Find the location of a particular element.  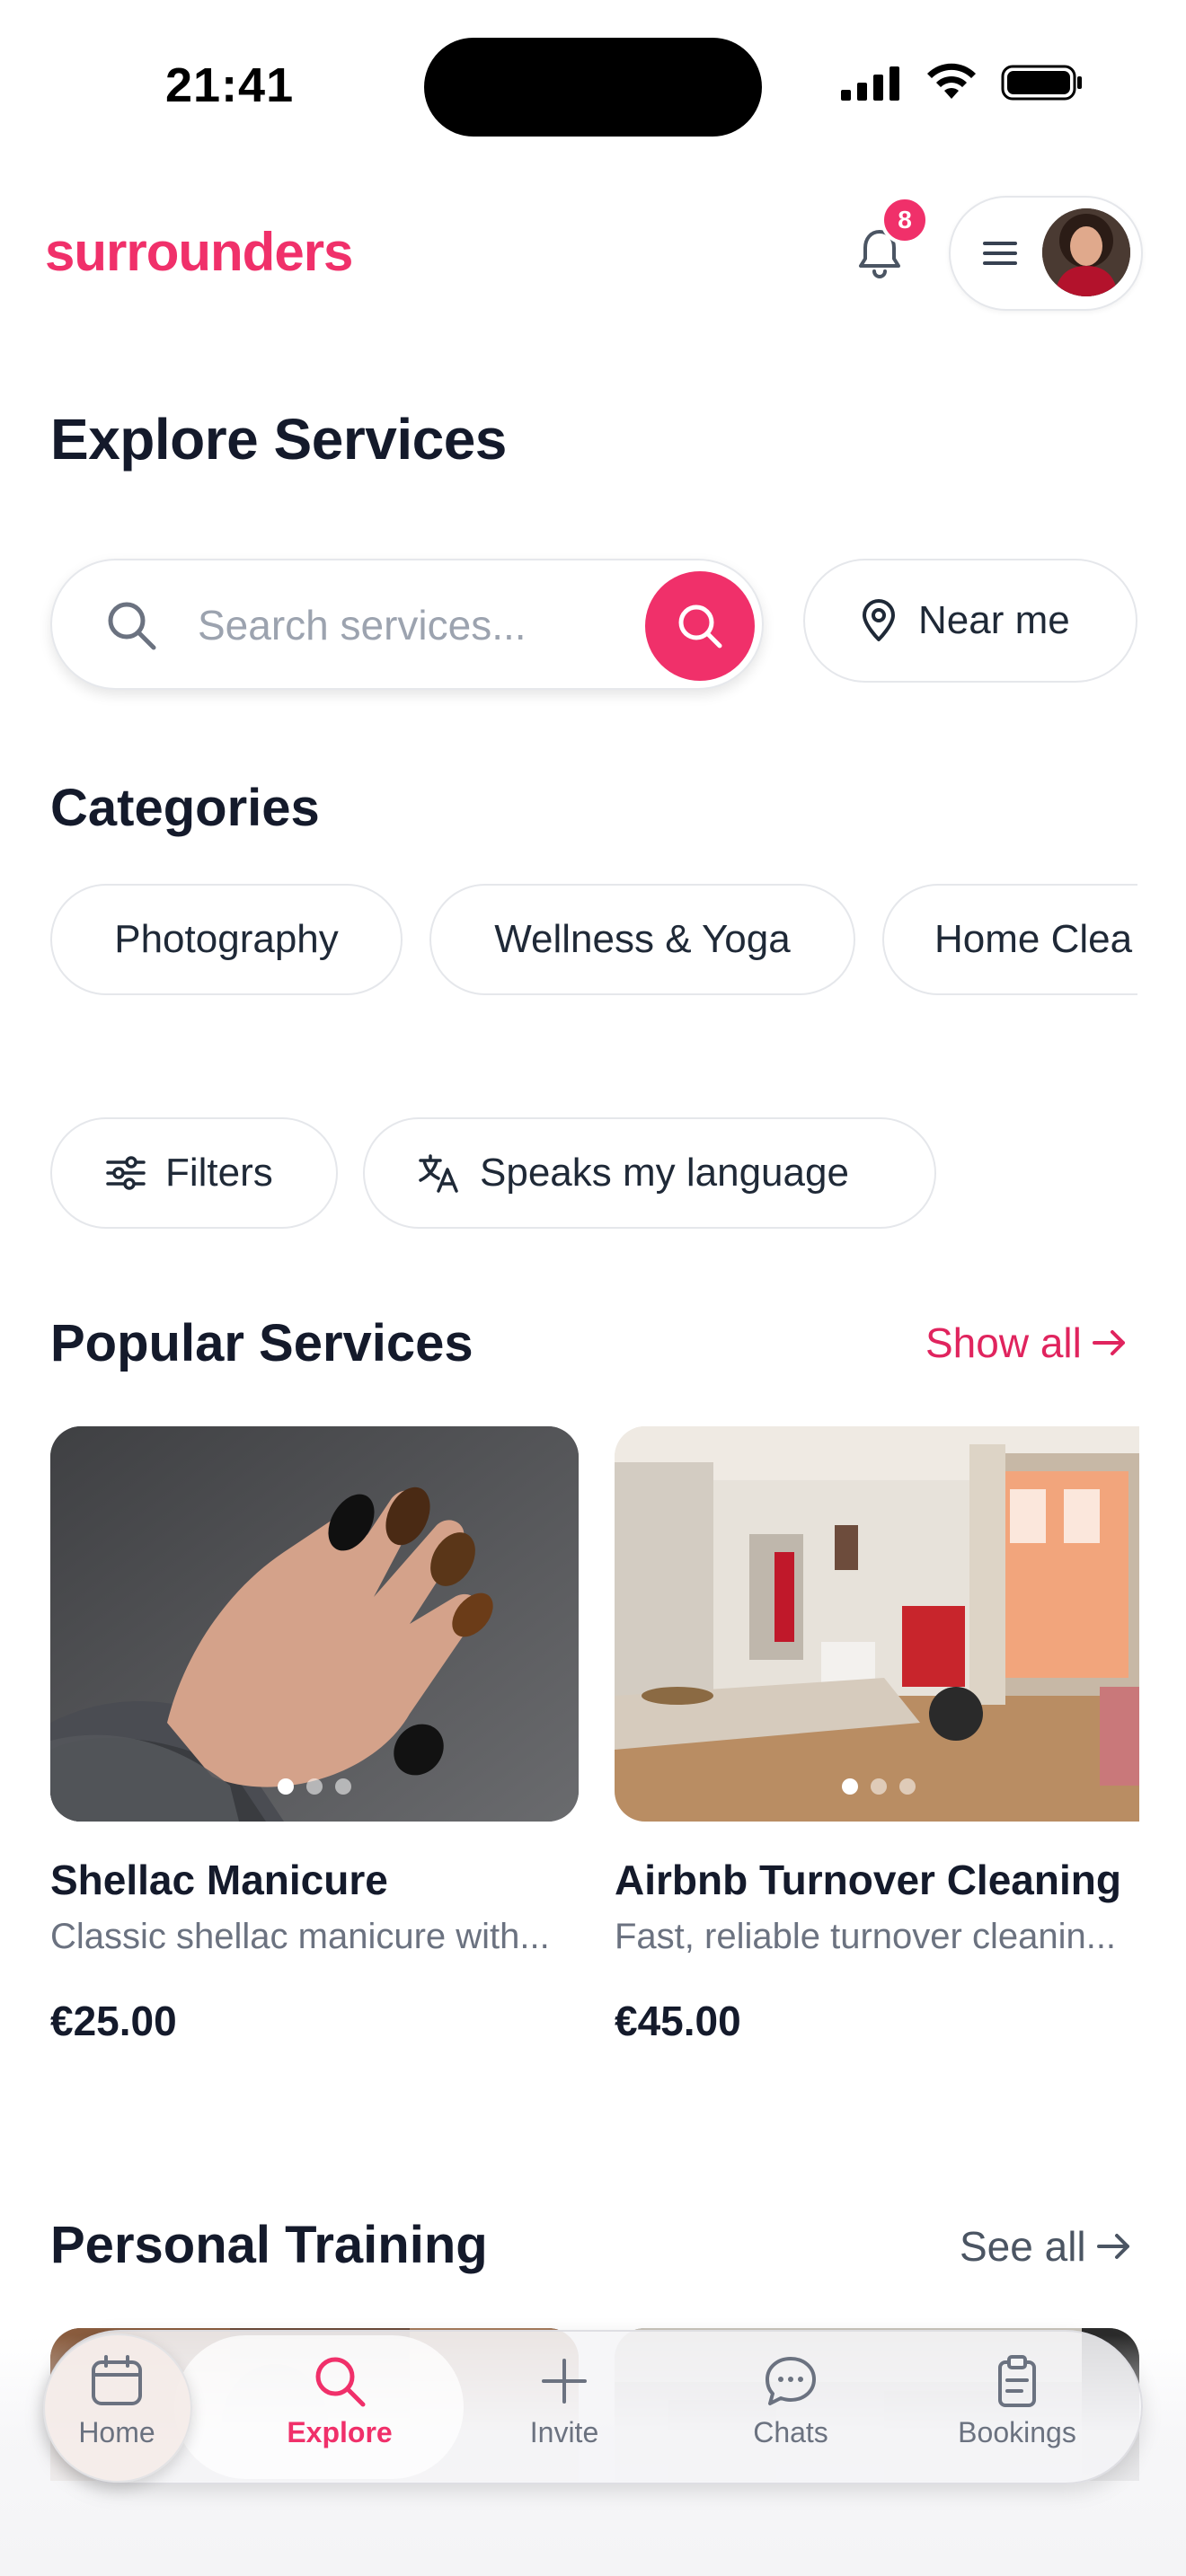

apartment-photo is located at coordinates (877, 1624).